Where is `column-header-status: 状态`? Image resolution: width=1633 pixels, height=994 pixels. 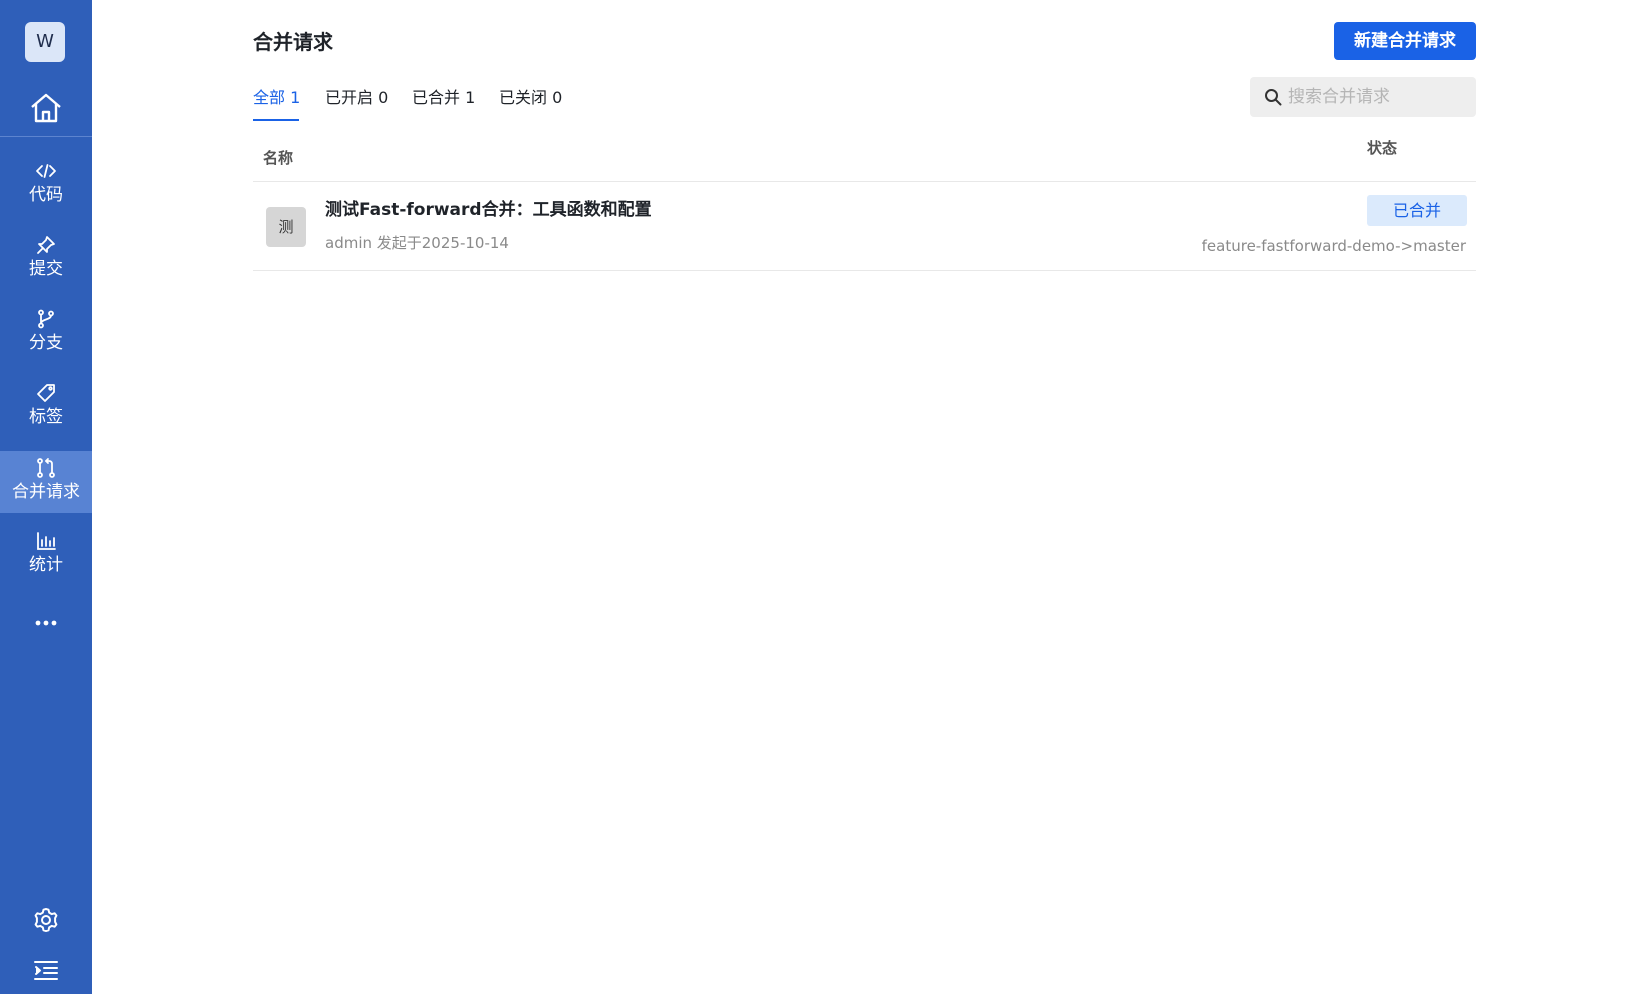
column-header-status: 状态 is located at coordinates (1382, 148).